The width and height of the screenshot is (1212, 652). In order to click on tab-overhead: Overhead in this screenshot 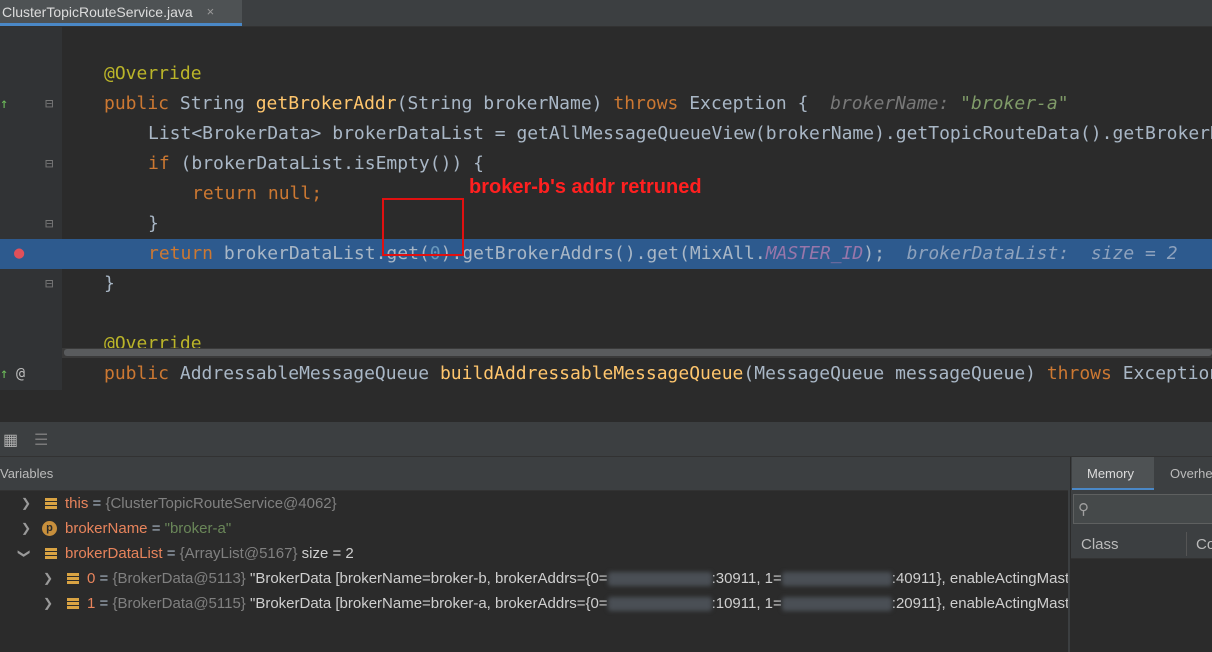, I will do `click(1191, 473)`.